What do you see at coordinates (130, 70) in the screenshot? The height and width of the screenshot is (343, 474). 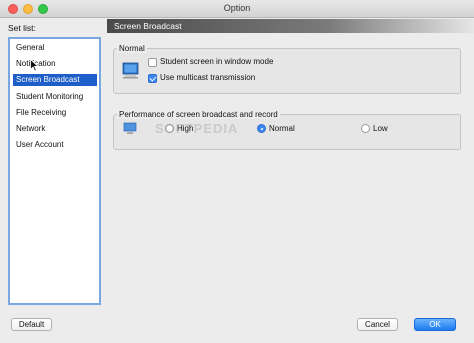 I see `monitor-icon` at bounding box center [130, 70].